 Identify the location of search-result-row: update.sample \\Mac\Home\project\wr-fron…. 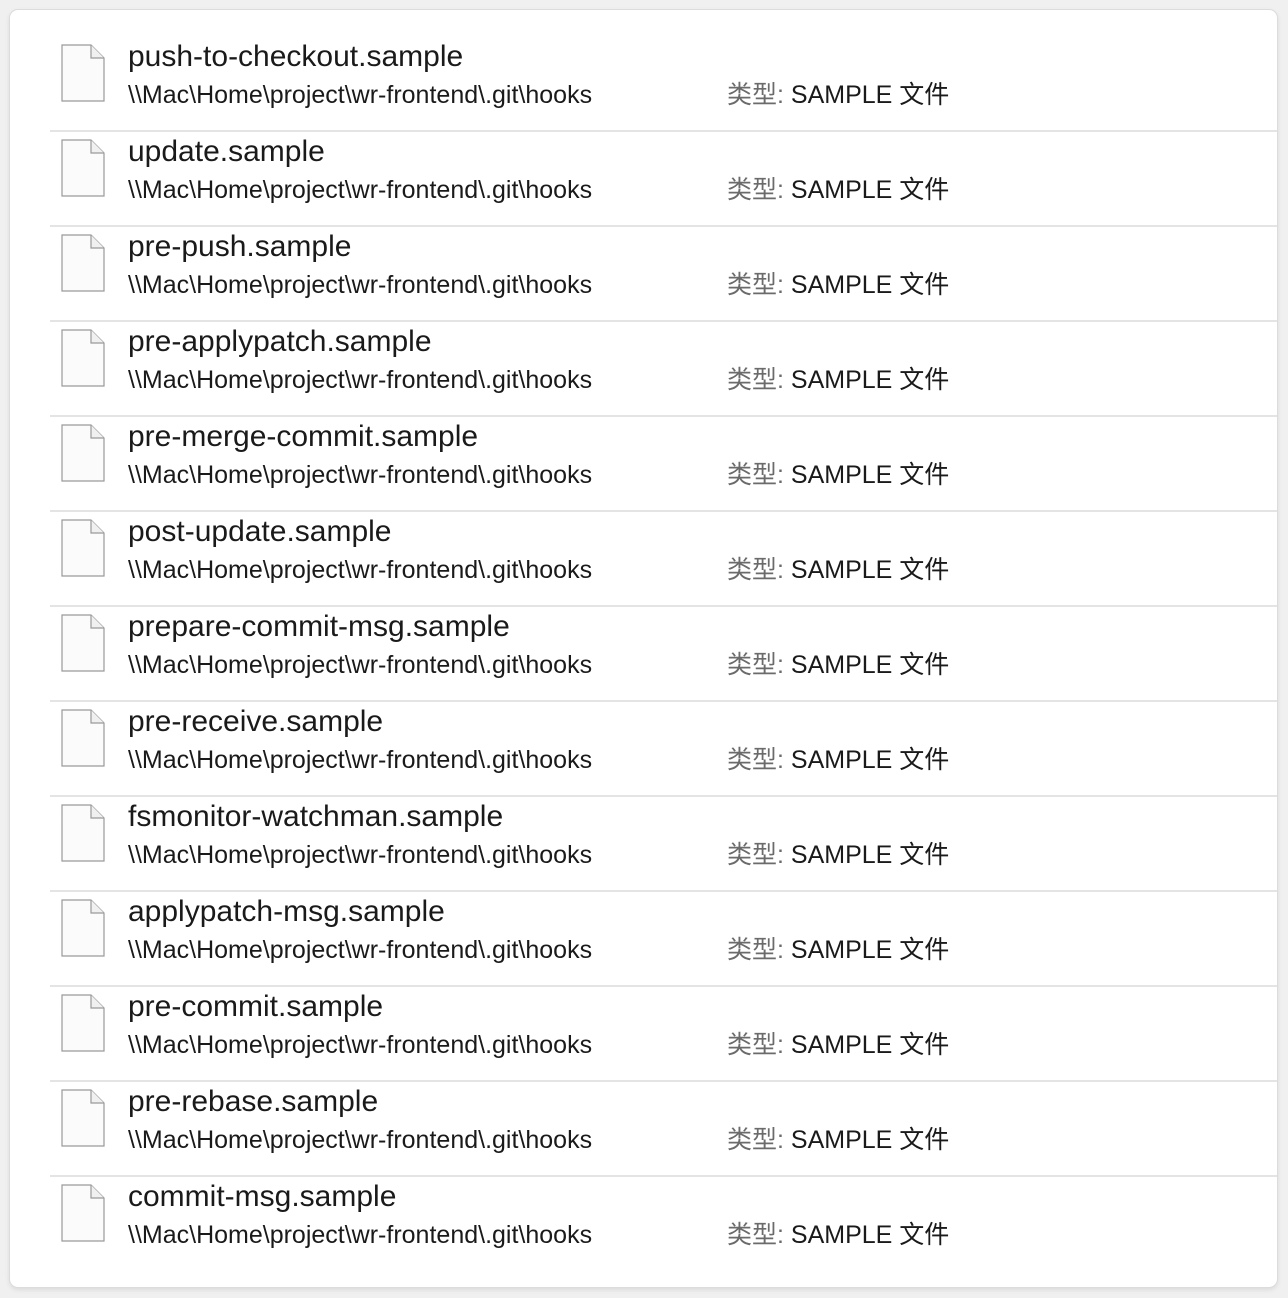
(663, 179).